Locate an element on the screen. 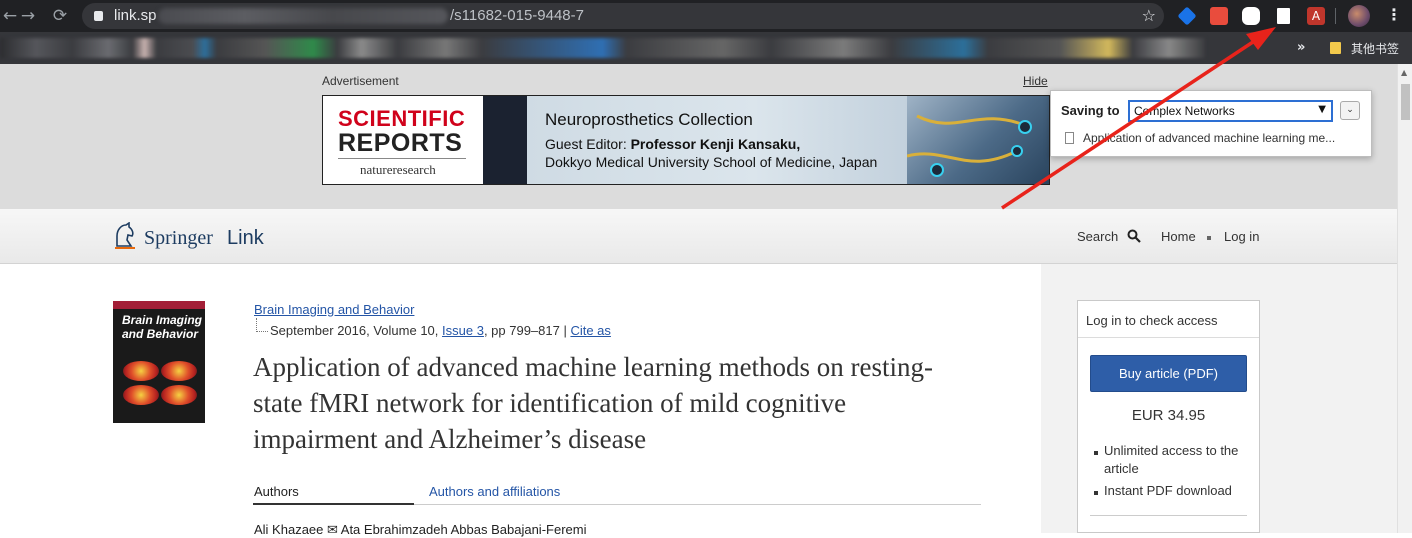 The height and width of the screenshot is (538, 1412). browser-toolbar: ← → ⟳ link.sp /s11682-015-9448-7 ☆ A ⋮ is located at coordinates (706, 16).